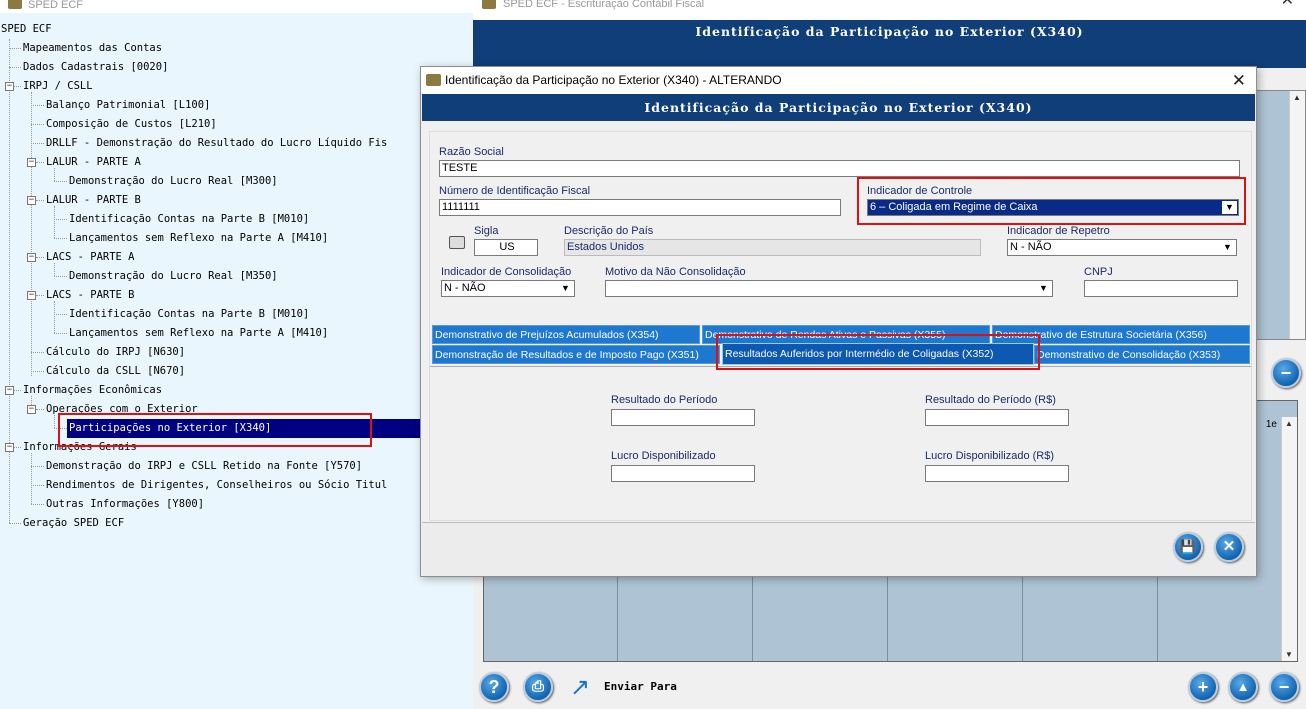  What do you see at coordinates (683, 417) in the screenshot?
I see `resultado-periodo-field` at bounding box center [683, 417].